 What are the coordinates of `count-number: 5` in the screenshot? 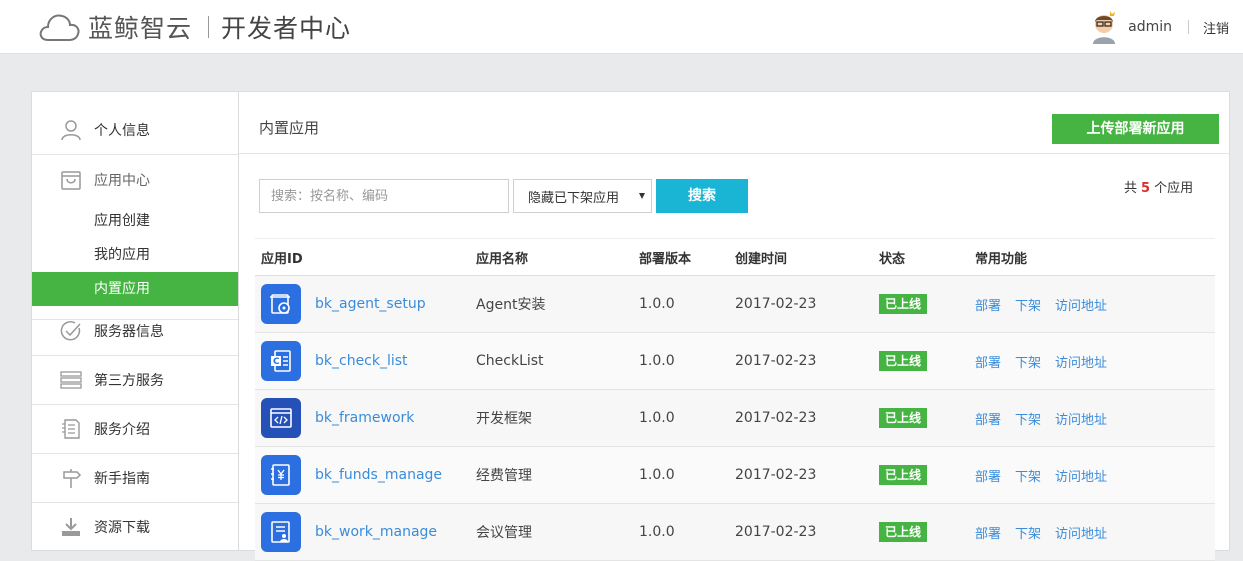 It's located at (1146, 188).